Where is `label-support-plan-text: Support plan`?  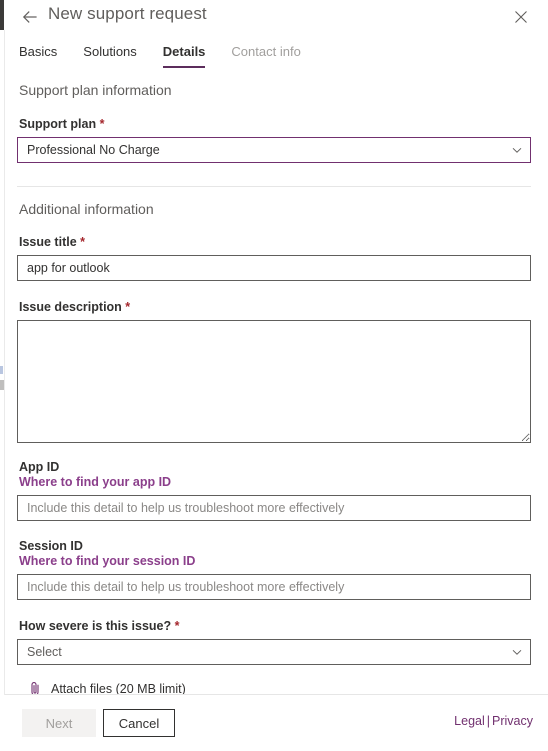 label-support-plan-text: Support plan is located at coordinates (58, 124).